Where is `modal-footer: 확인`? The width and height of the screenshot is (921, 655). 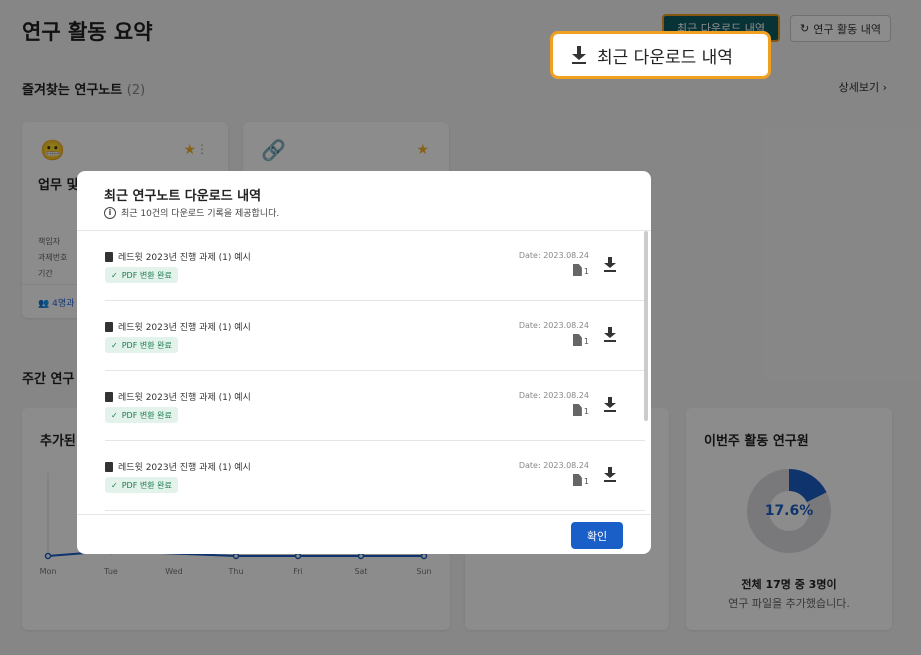 modal-footer: 확인 is located at coordinates (364, 534).